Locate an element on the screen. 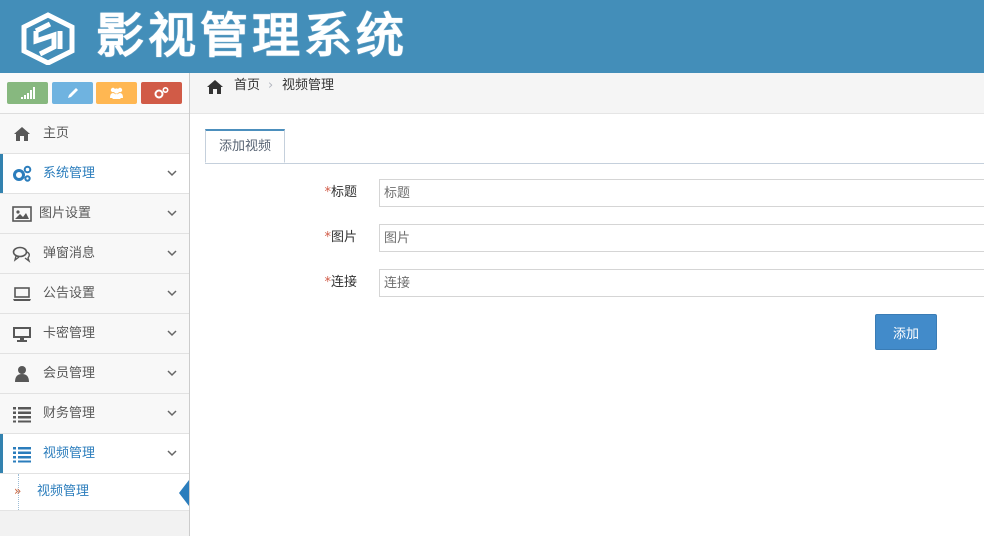  form-row-title: *标题 is located at coordinates (587, 193).